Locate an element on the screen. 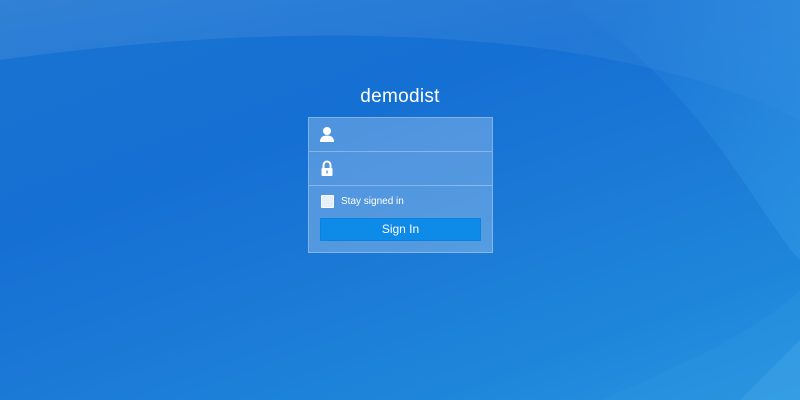  lock-icon is located at coordinates (327, 168).